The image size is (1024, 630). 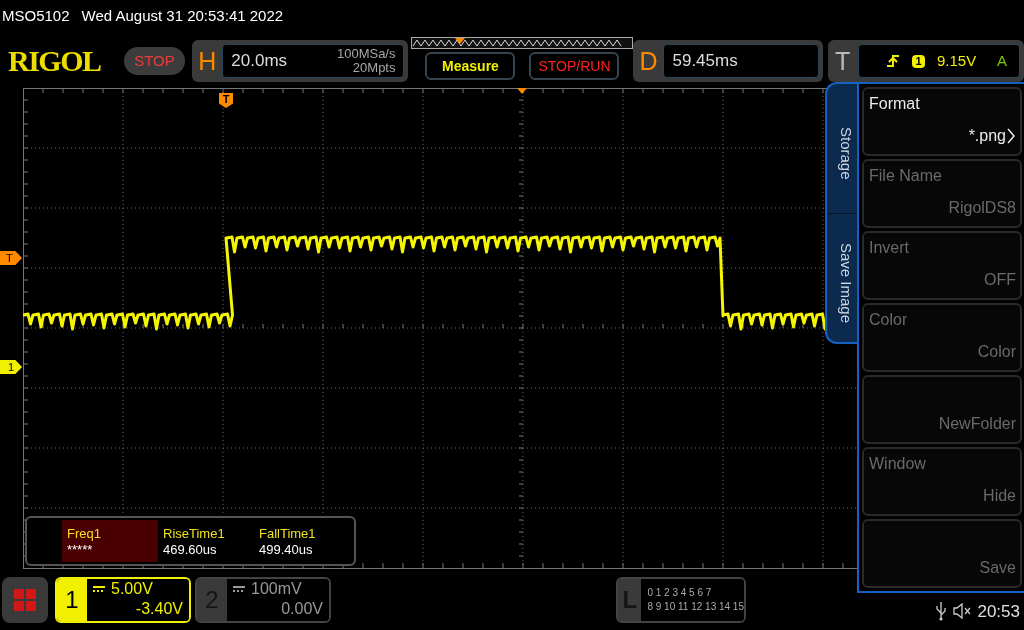 I want to click on clock-time: 20:53, so click(x=998, y=611).